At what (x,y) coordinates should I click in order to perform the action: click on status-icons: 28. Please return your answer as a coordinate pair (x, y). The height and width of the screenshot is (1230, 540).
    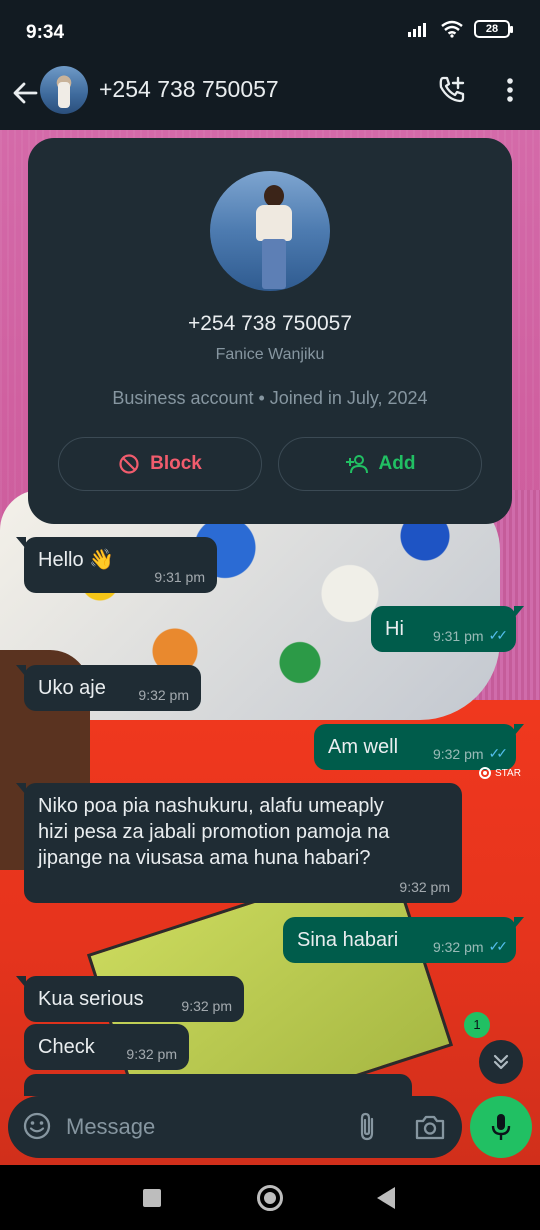
    Looking at the image, I should click on (460, 29).